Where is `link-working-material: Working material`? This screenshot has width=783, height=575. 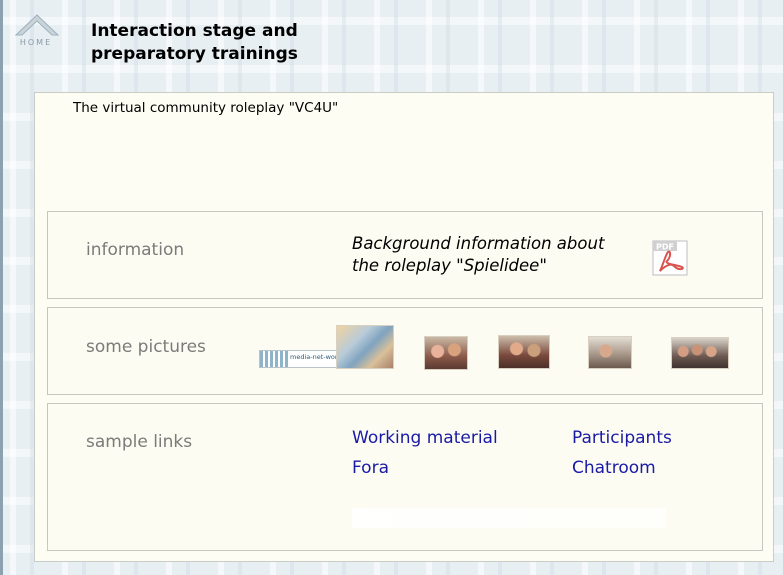 link-working-material: Working material is located at coordinates (425, 438).